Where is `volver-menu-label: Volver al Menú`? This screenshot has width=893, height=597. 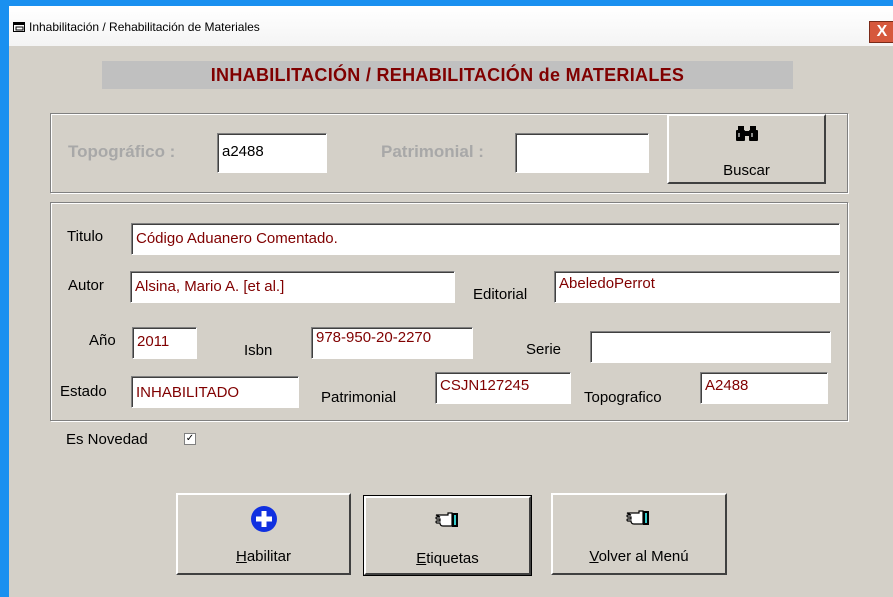
volver-menu-label: Volver al Menú is located at coordinates (639, 556).